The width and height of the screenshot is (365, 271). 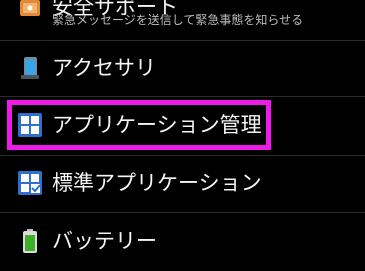 What do you see at coordinates (139, 125) in the screenshot?
I see `highlight-box` at bounding box center [139, 125].